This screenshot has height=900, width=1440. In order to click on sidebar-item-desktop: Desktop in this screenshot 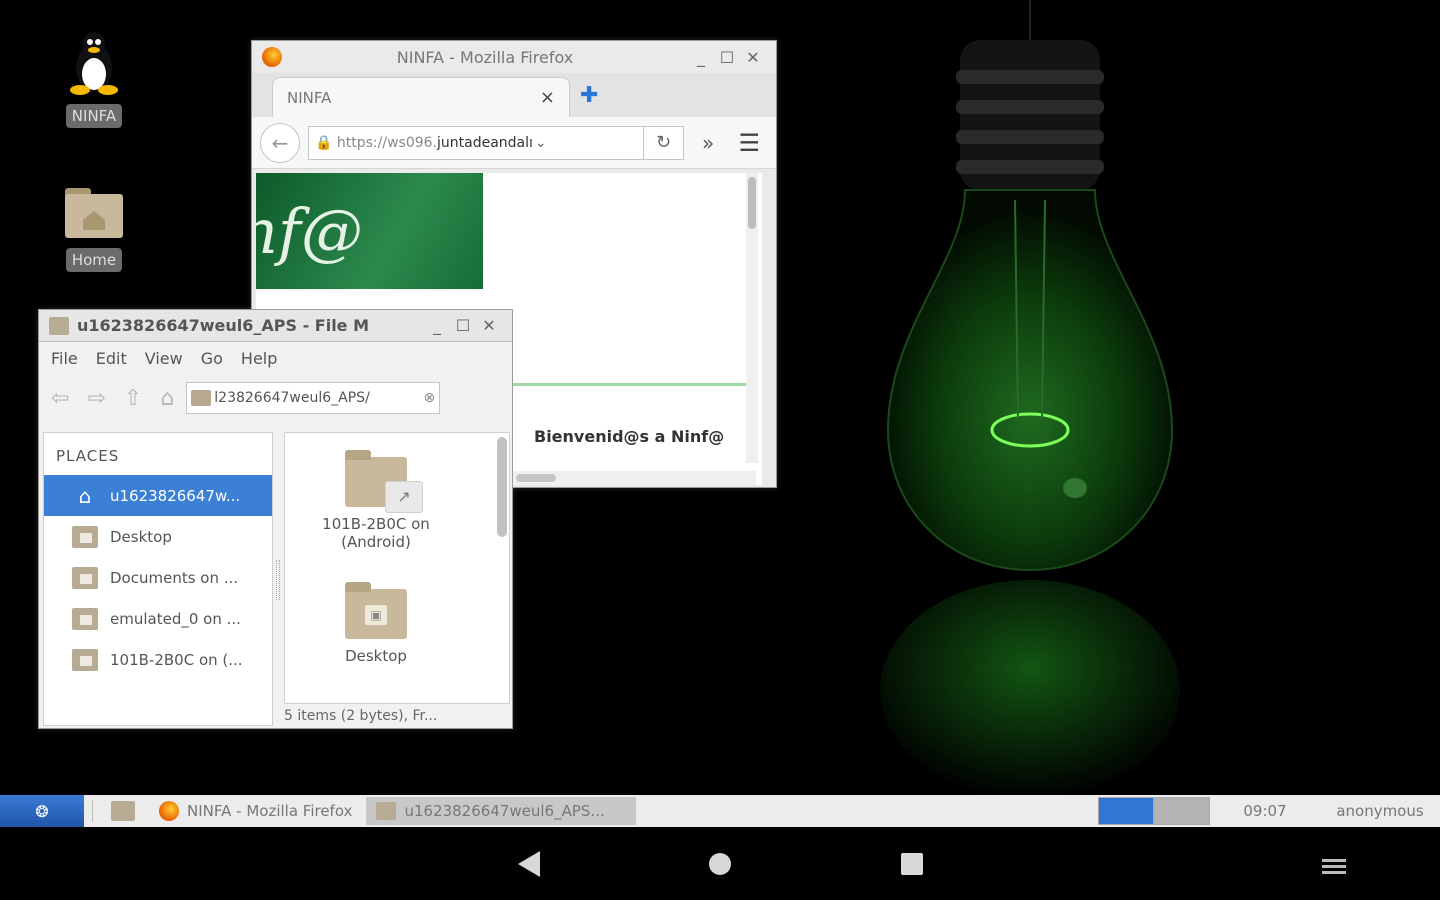, I will do `click(158, 536)`.